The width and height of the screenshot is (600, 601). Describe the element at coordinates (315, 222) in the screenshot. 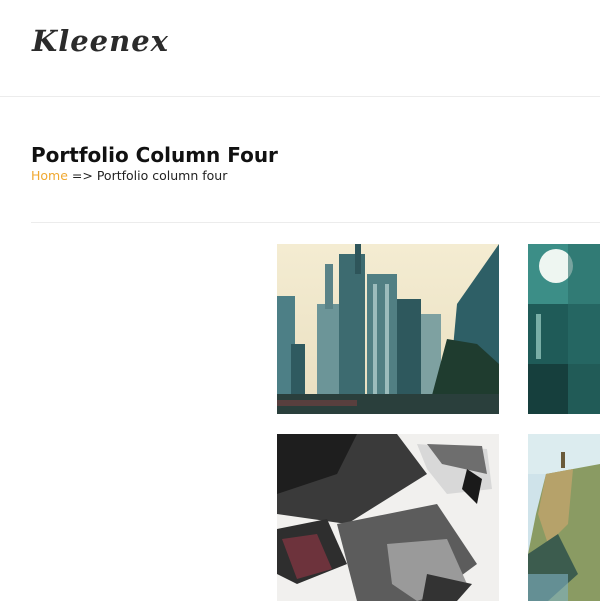

I see `section-divider` at that location.